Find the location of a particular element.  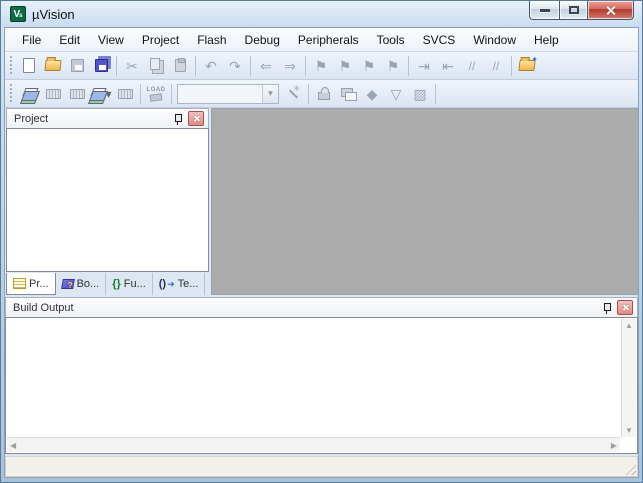

chevron-down-icon: ▾ is located at coordinates (270, 93).